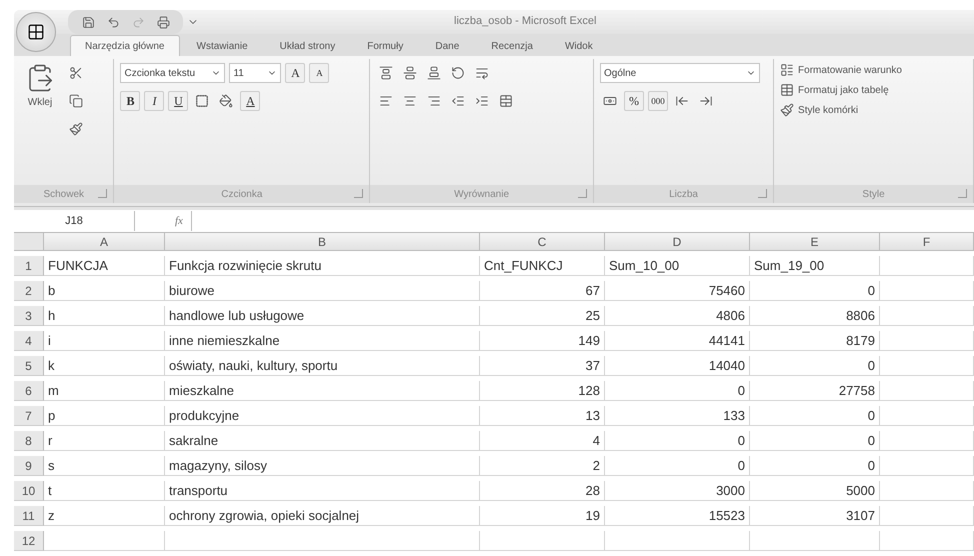  Describe the element at coordinates (36, 32) in the screenshot. I see `office-button` at that location.